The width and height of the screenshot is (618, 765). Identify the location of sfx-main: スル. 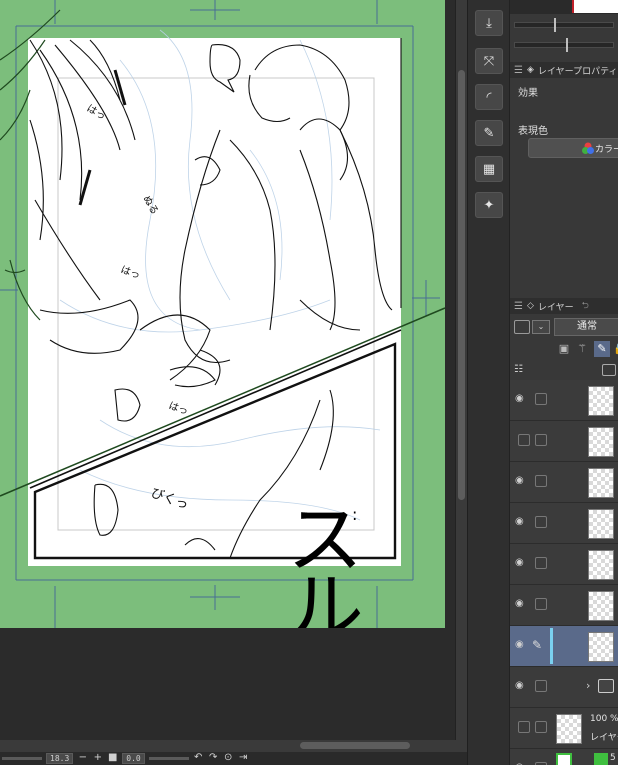
(318, 563).